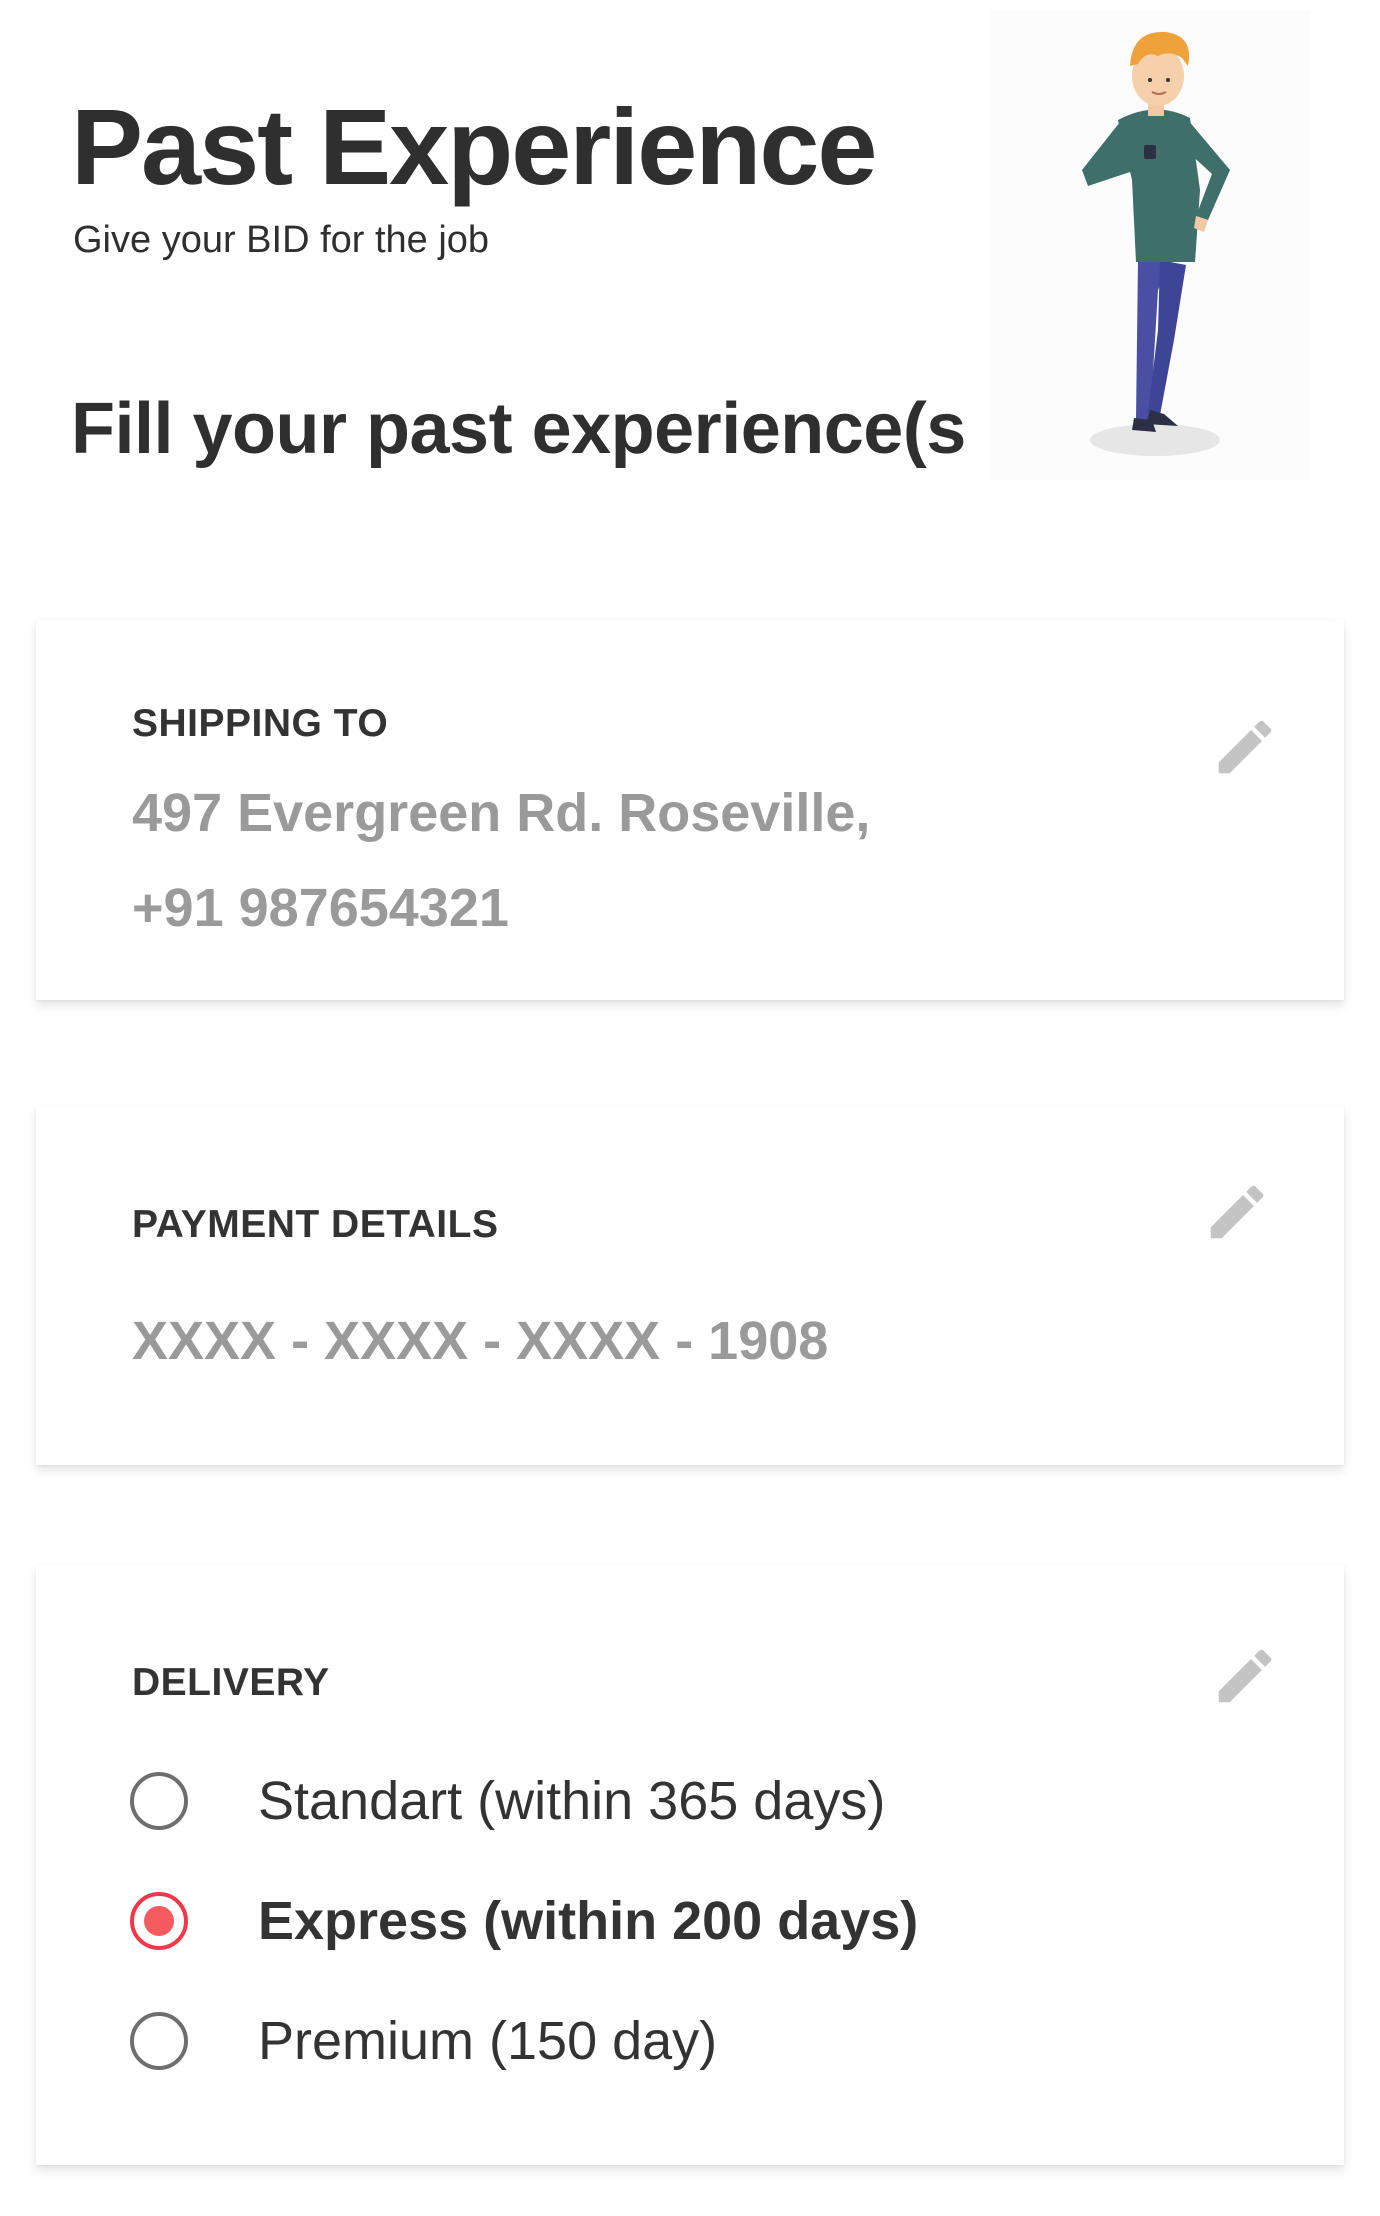  I want to click on delivery-option-express: Express (within 200 days), so click(524, 1921).